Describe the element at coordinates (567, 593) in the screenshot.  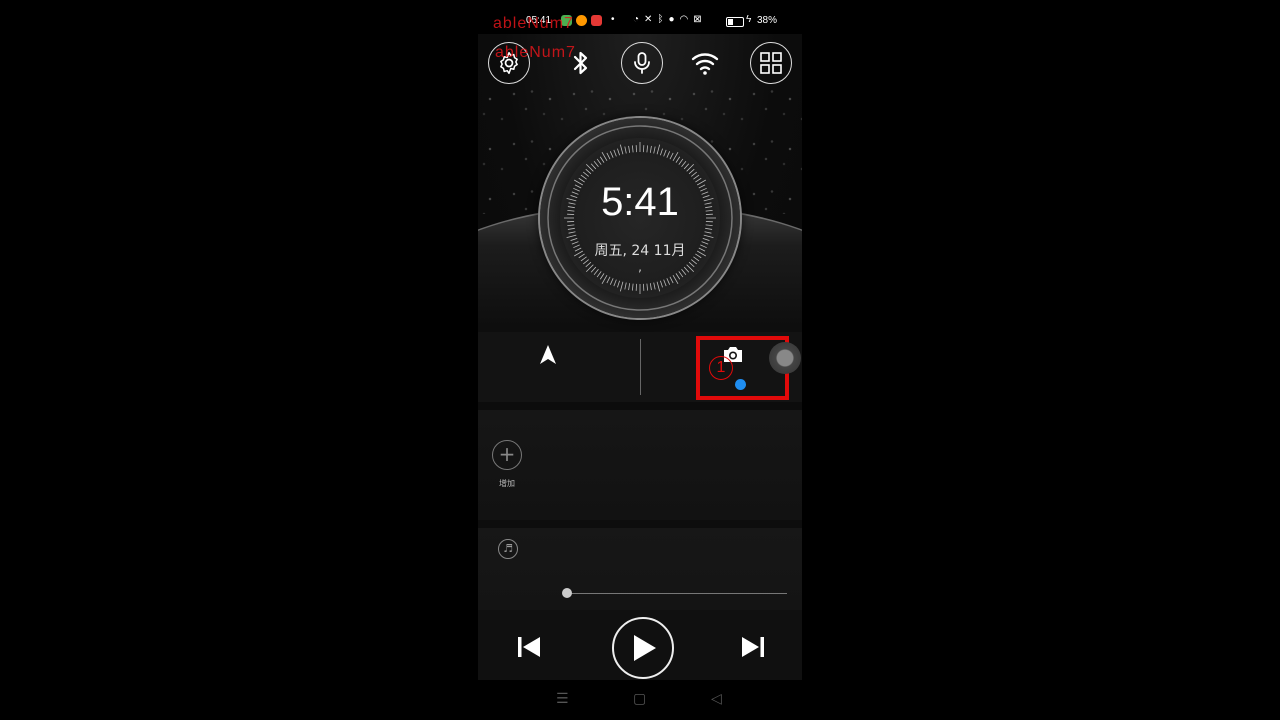
I see `progress-thumb` at that location.